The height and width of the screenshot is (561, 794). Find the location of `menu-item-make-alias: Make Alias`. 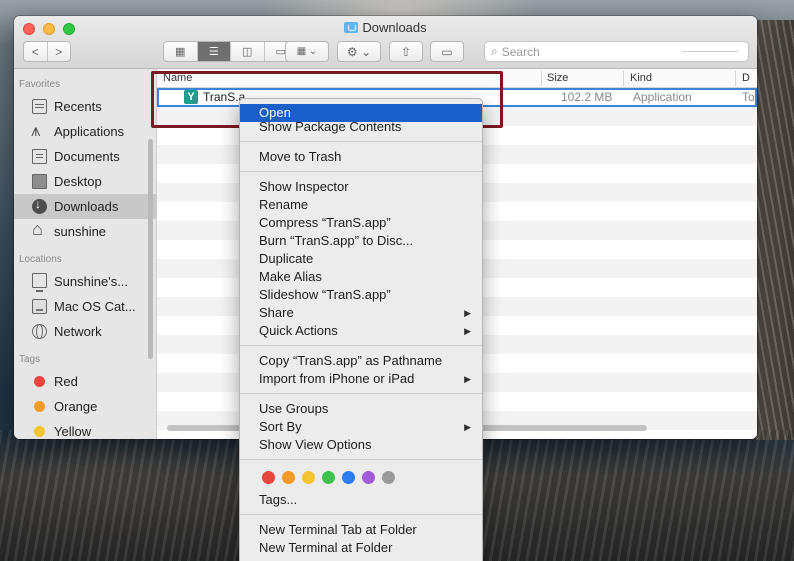

menu-item-make-alias: Make Alias is located at coordinates (361, 277).